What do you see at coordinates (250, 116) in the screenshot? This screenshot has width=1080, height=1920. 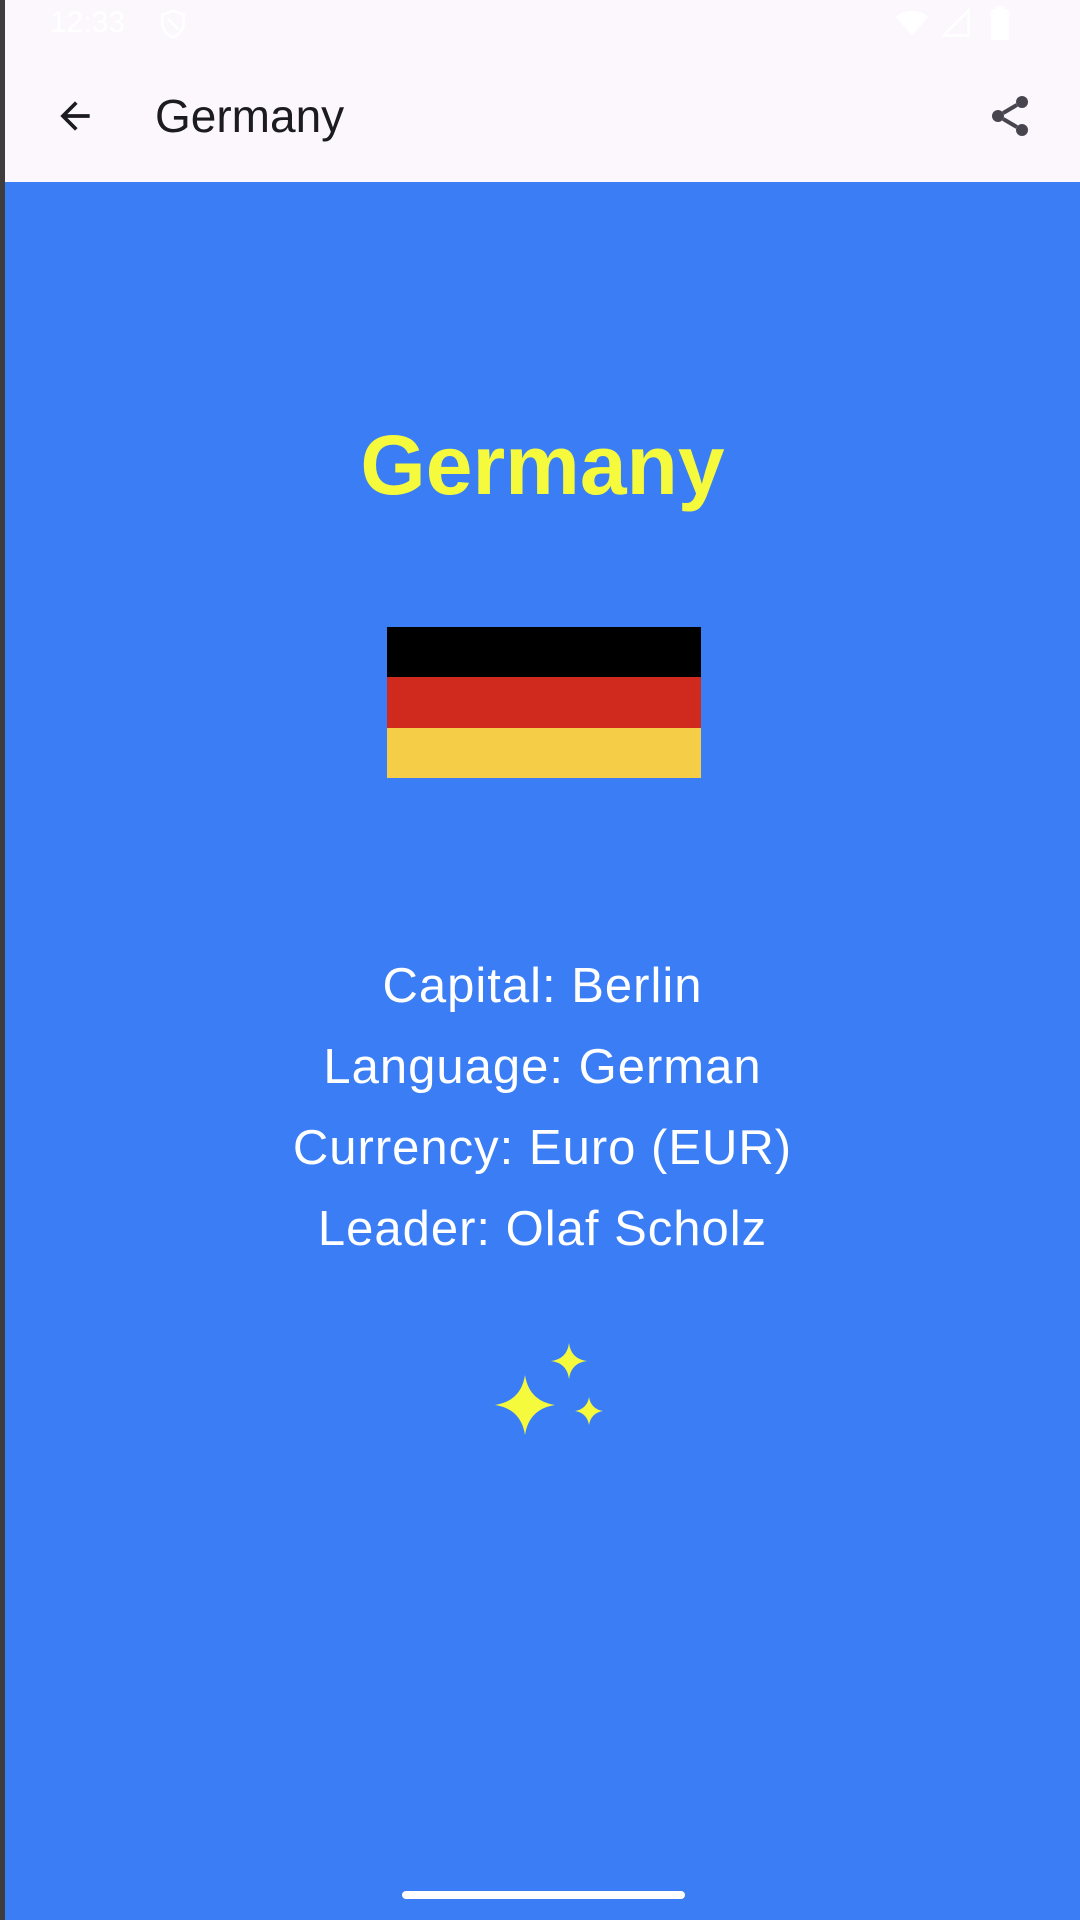 I see `app-bar-title: Germany` at bounding box center [250, 116].